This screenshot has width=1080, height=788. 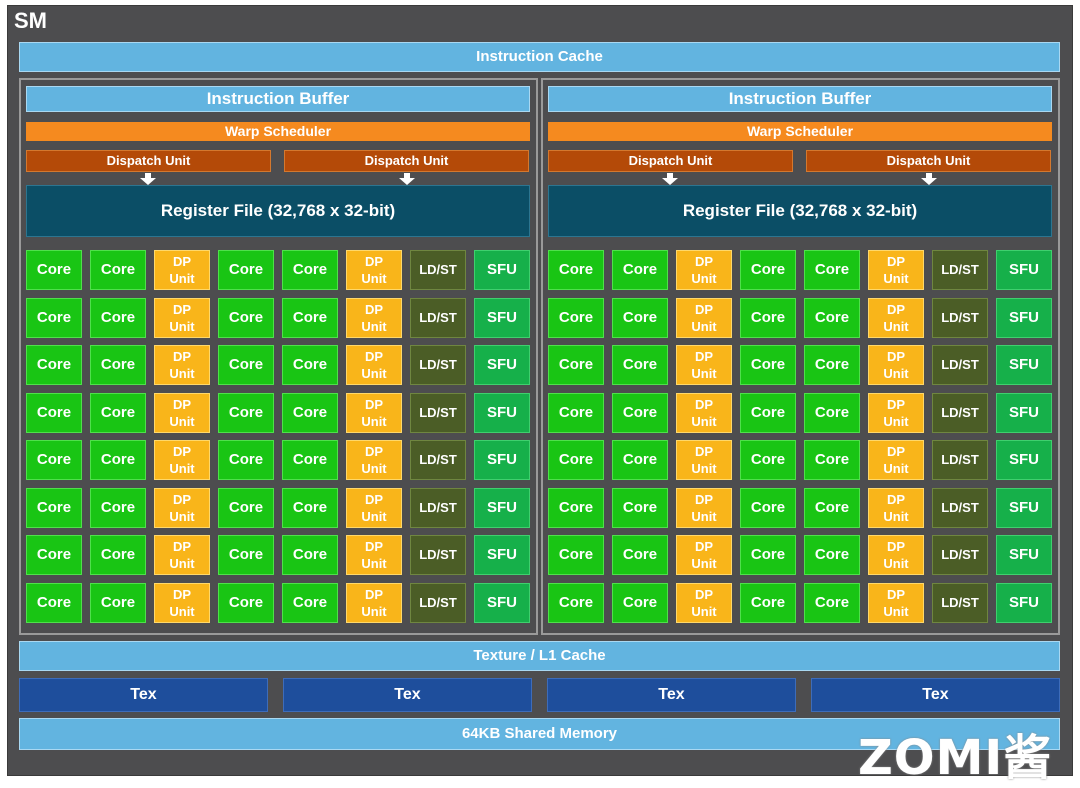 I want to click on sm-title: SM, so click(x=30, y=20).